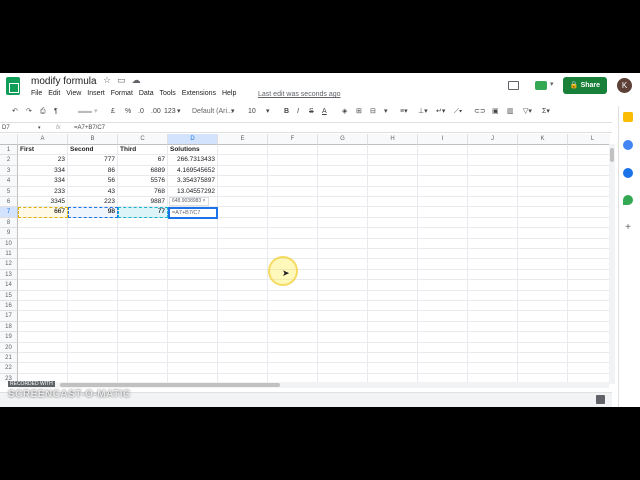  Describe the element at coordinates (343, 337) in the screenshot. I see `cell-g19` at that location.